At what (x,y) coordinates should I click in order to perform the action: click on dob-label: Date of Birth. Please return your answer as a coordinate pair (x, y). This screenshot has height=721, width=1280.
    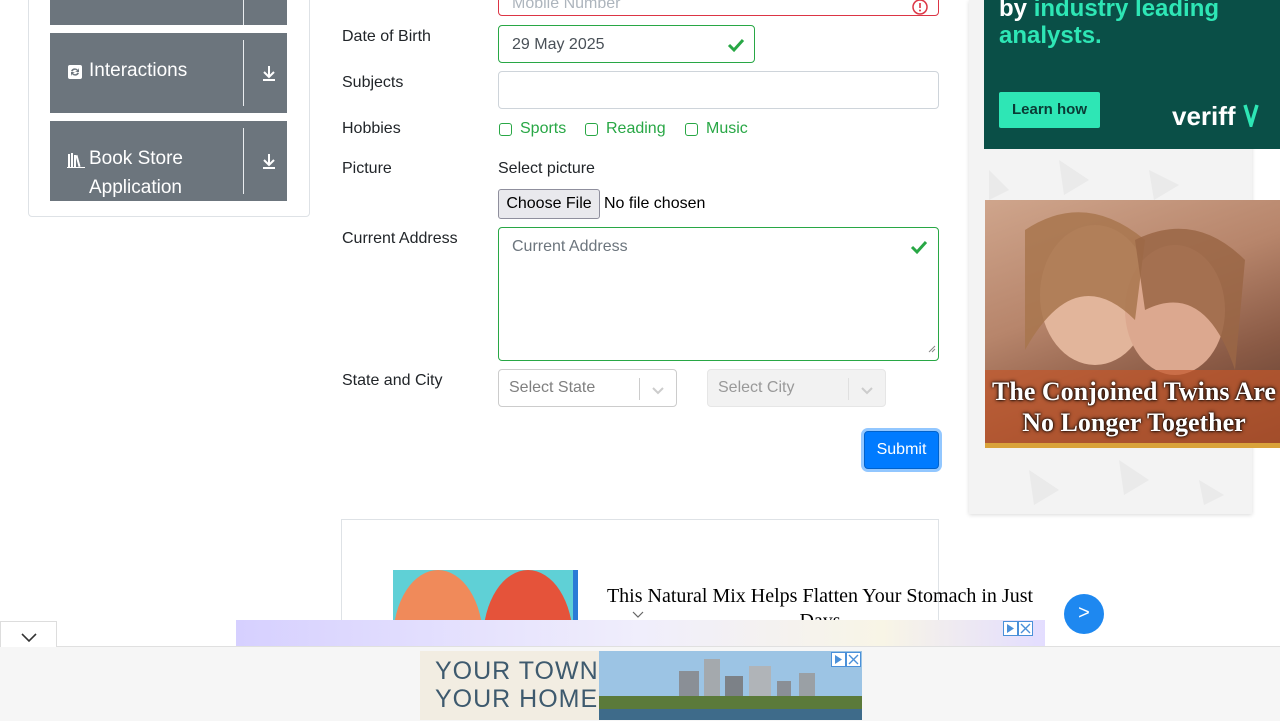
    Looking at the image, I should click on (386, 36).